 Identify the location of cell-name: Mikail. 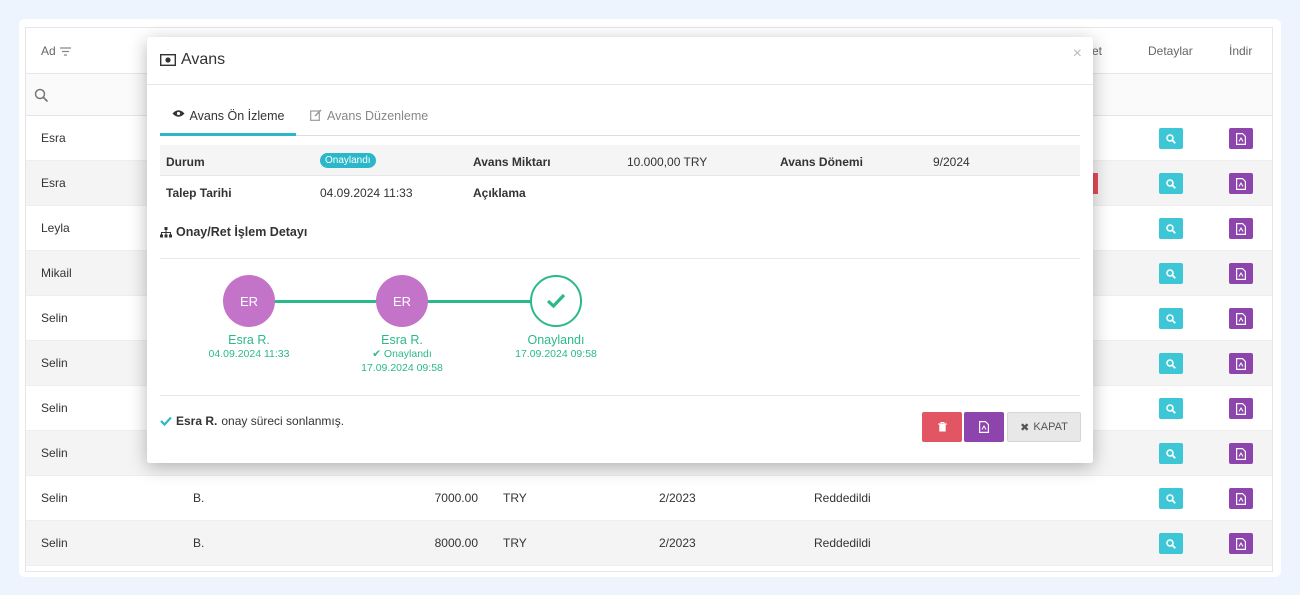
(56, 273).